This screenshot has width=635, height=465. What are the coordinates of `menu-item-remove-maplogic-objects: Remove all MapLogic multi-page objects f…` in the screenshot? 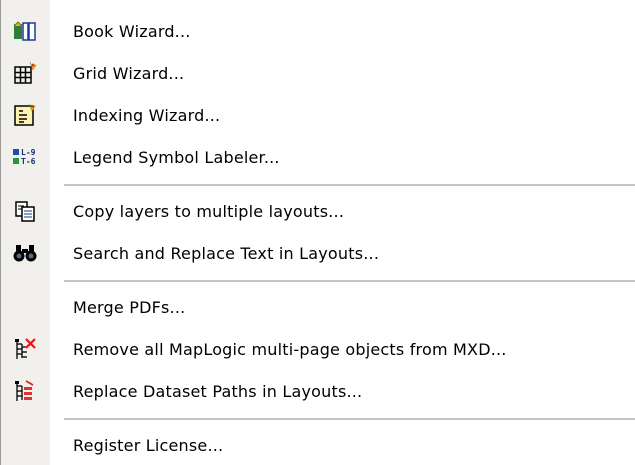 It's located at (317, 349).